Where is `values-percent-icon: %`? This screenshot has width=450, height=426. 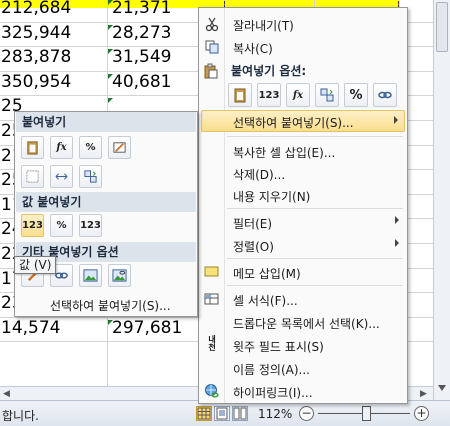
values-percent-icon: % is located at coordinates (61, 225).